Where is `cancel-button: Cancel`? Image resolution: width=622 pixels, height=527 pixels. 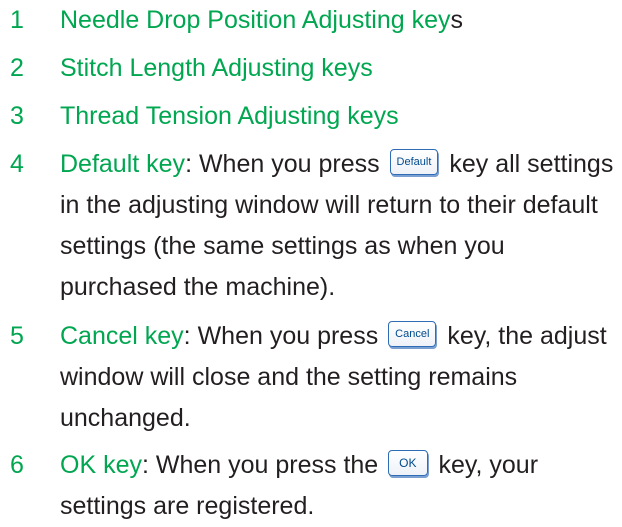 cancel-button: Cancel is located at coordinates (412, 334).